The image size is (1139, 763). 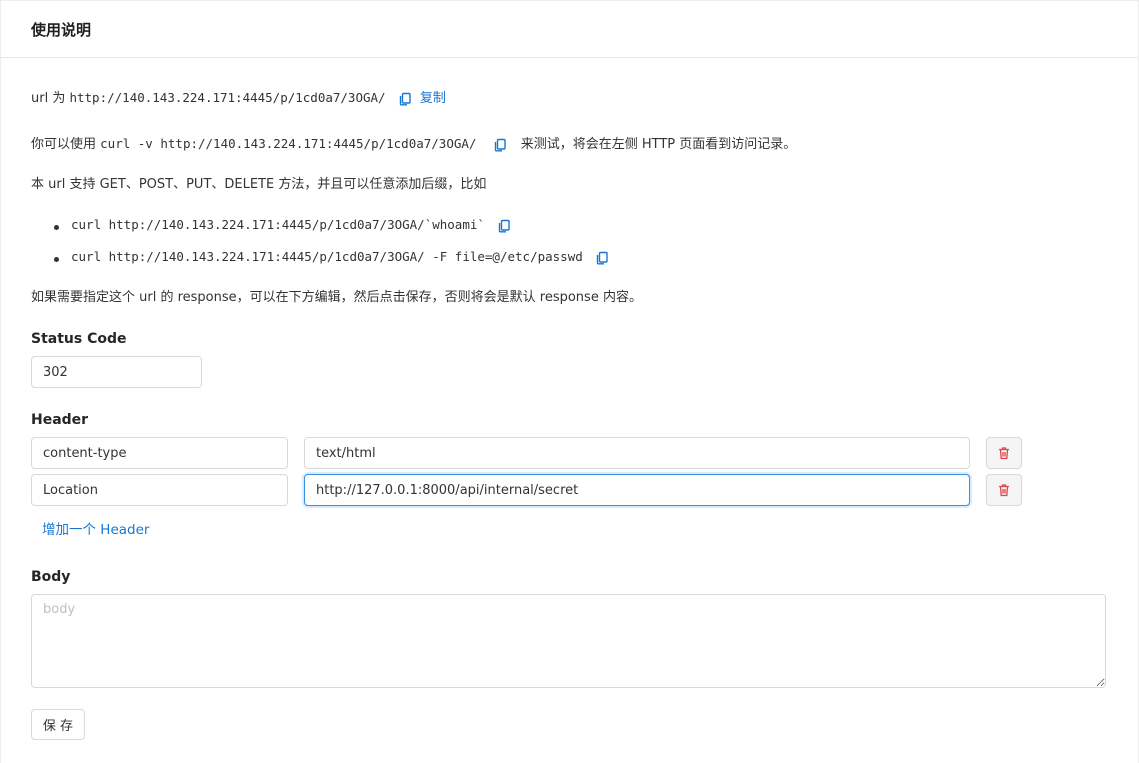 What do you see at coordinates (568, 641) in the screenshot?
I see `body-textarea` at bounding box center [568, 641].